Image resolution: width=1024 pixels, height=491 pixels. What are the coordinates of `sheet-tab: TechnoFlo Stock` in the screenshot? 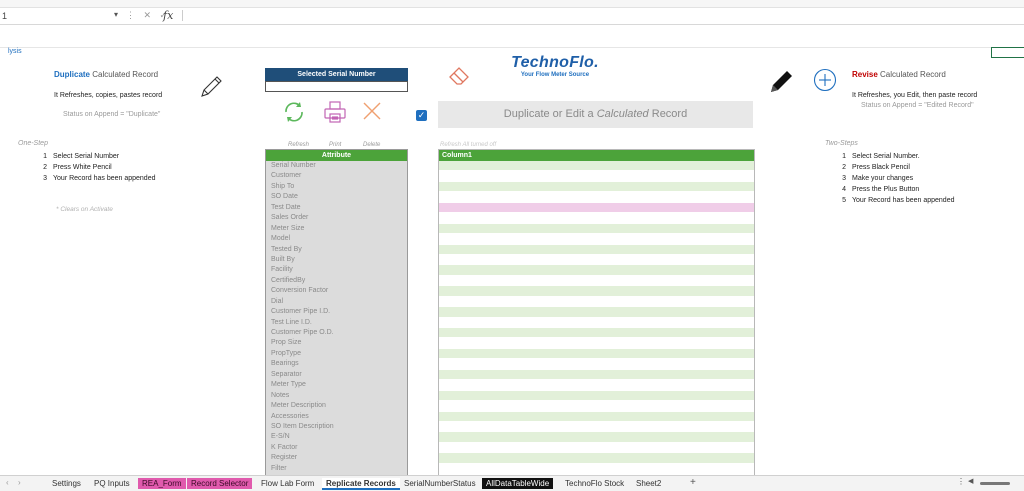 It's located at (594, 483).